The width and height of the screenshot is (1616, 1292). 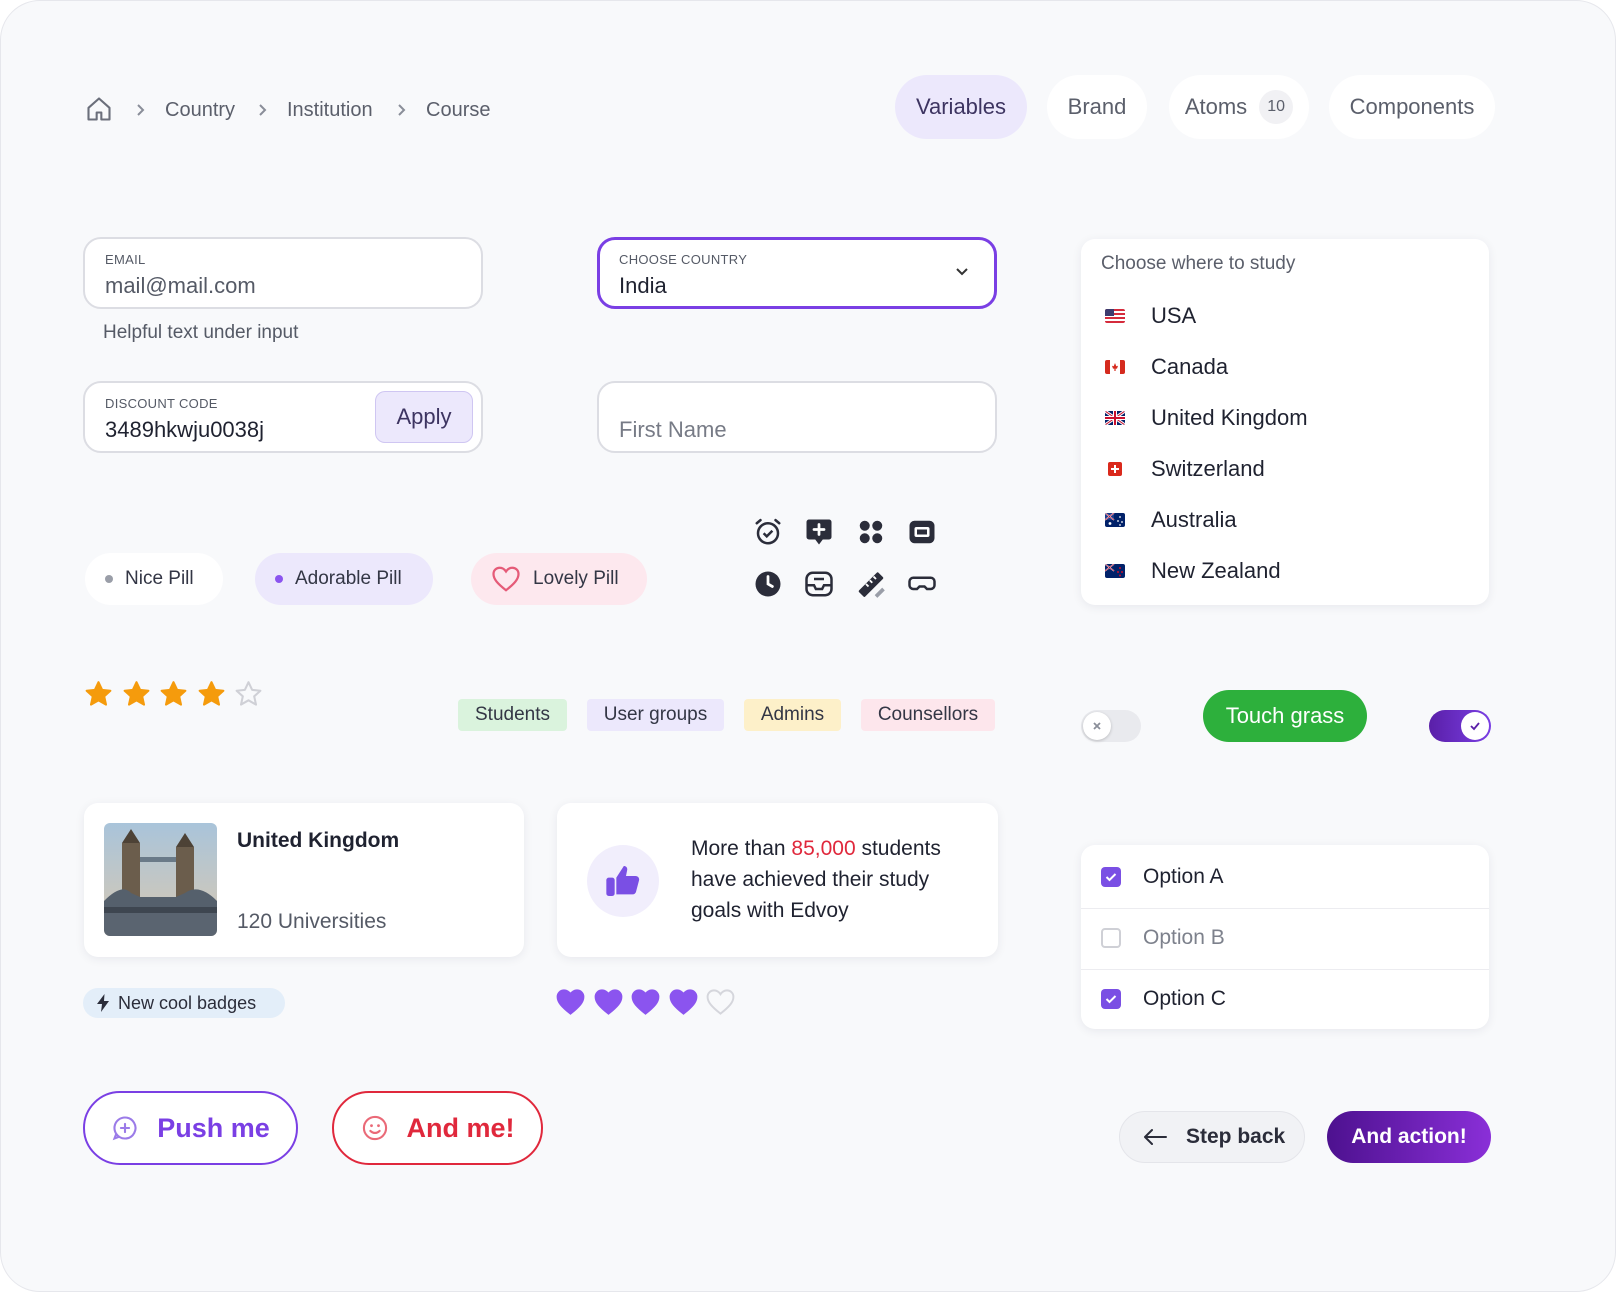 I want to click on menu-item-switzerland: Switzerland, so click(x=1185, y=469).